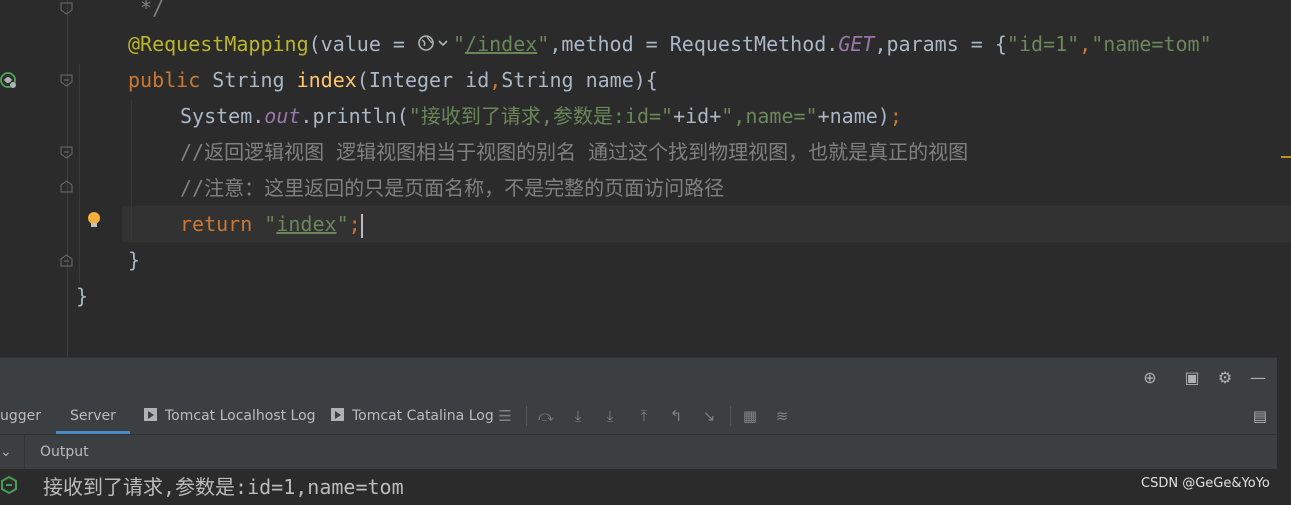 The image size is (1291, 505). I want to click on code-line-comment-end: */, so click(146, 13).